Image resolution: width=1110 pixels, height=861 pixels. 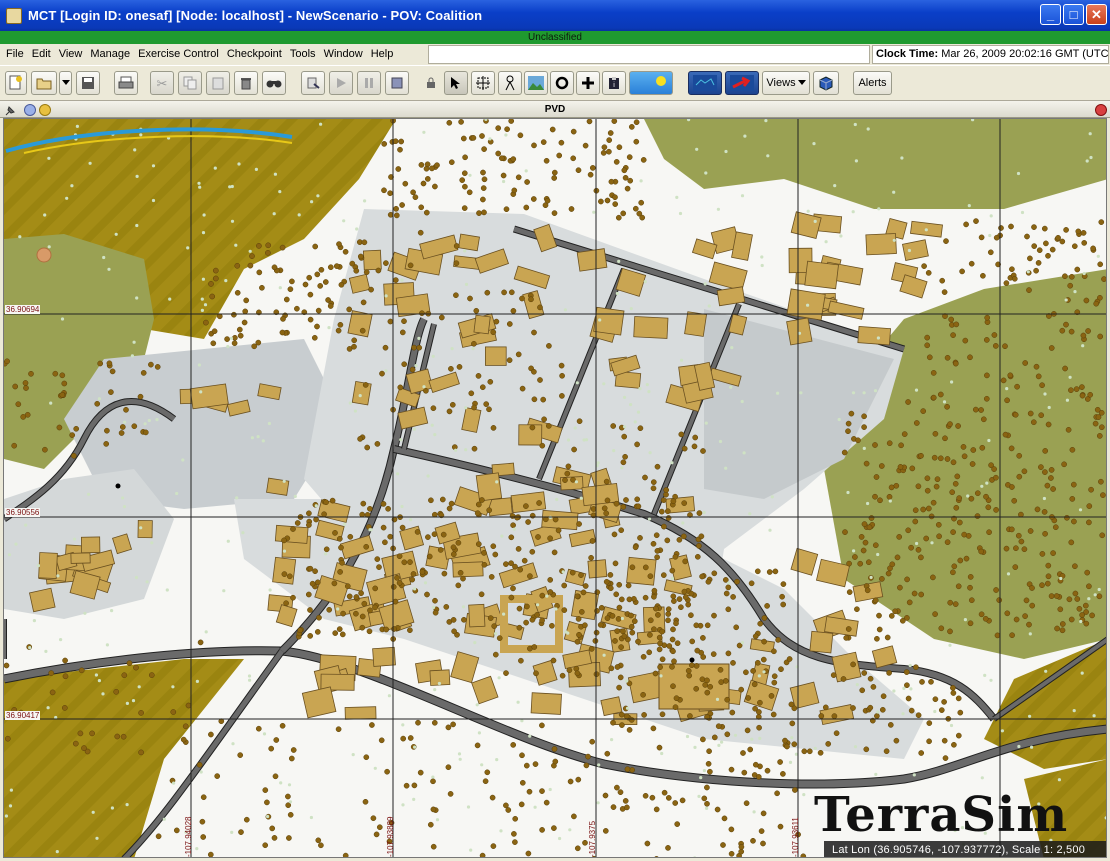 I want to click on menu-help: Help, so click(x=382, y=54).